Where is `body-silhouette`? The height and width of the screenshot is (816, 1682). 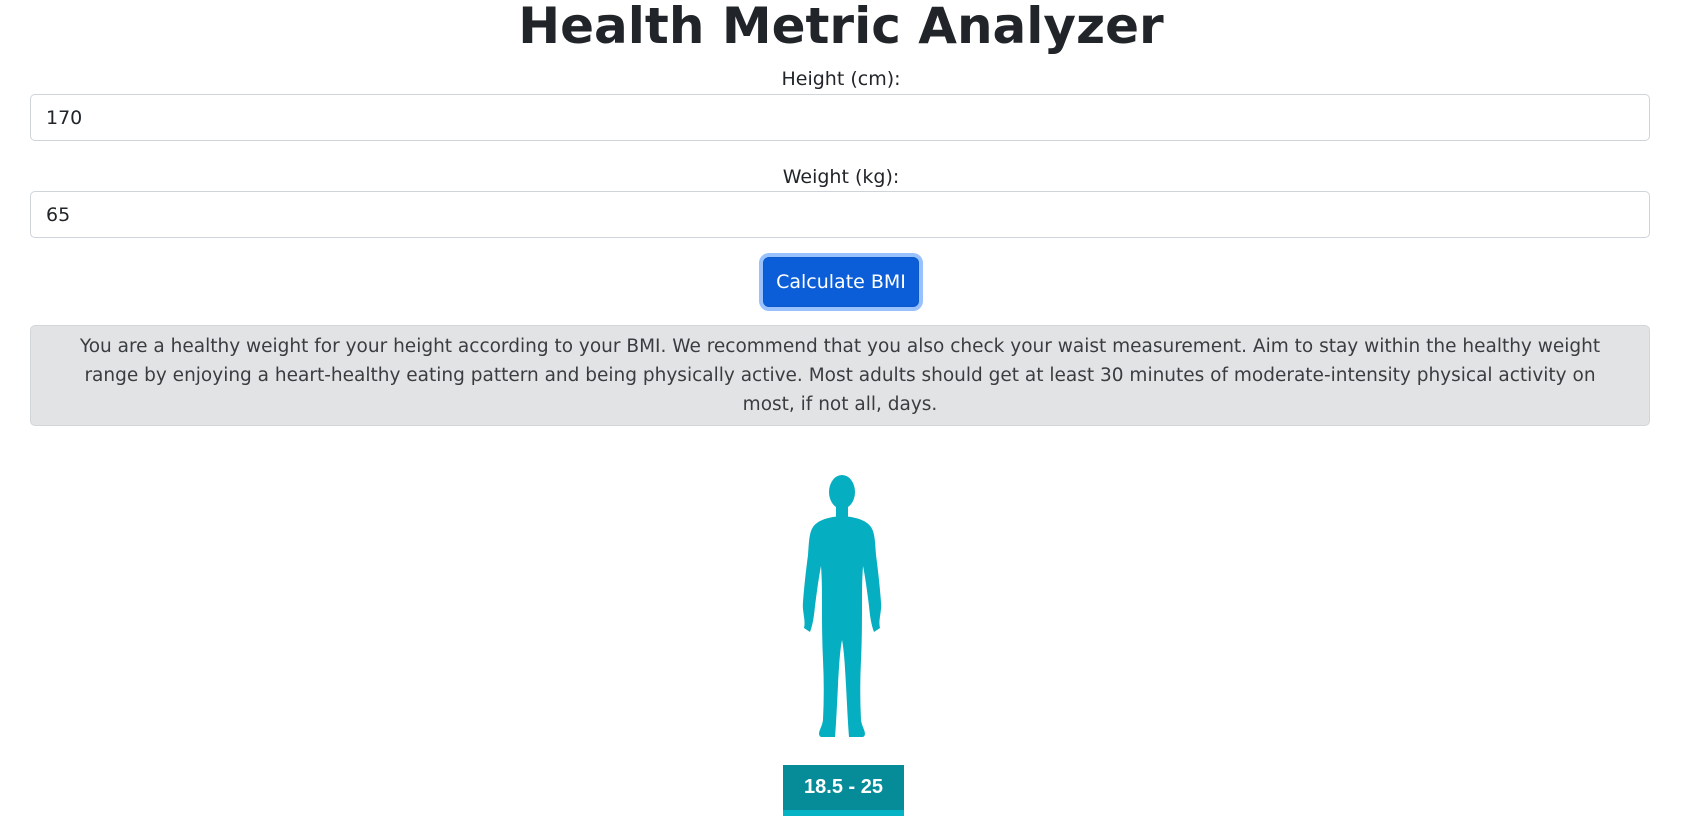
body-silhouette is located at coordinates (842, 606).